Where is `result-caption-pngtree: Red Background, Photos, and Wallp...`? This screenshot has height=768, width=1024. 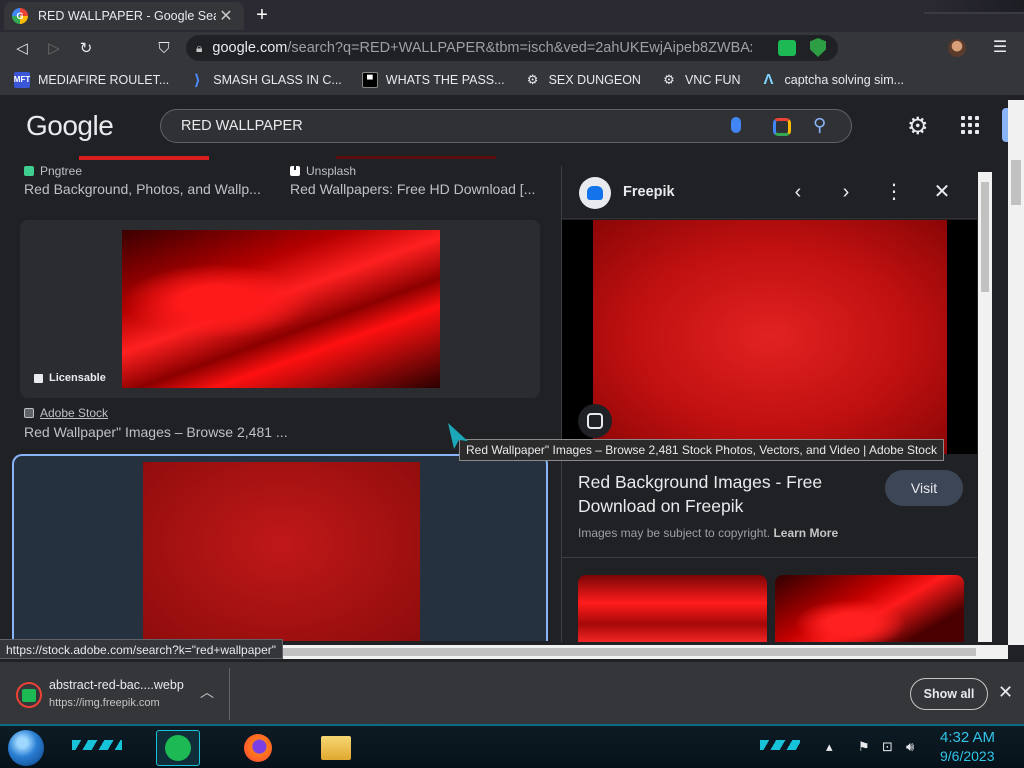
result-caption-pngtree: Red Background, Photos, and Wallp... is located at coordinates (142, 189).